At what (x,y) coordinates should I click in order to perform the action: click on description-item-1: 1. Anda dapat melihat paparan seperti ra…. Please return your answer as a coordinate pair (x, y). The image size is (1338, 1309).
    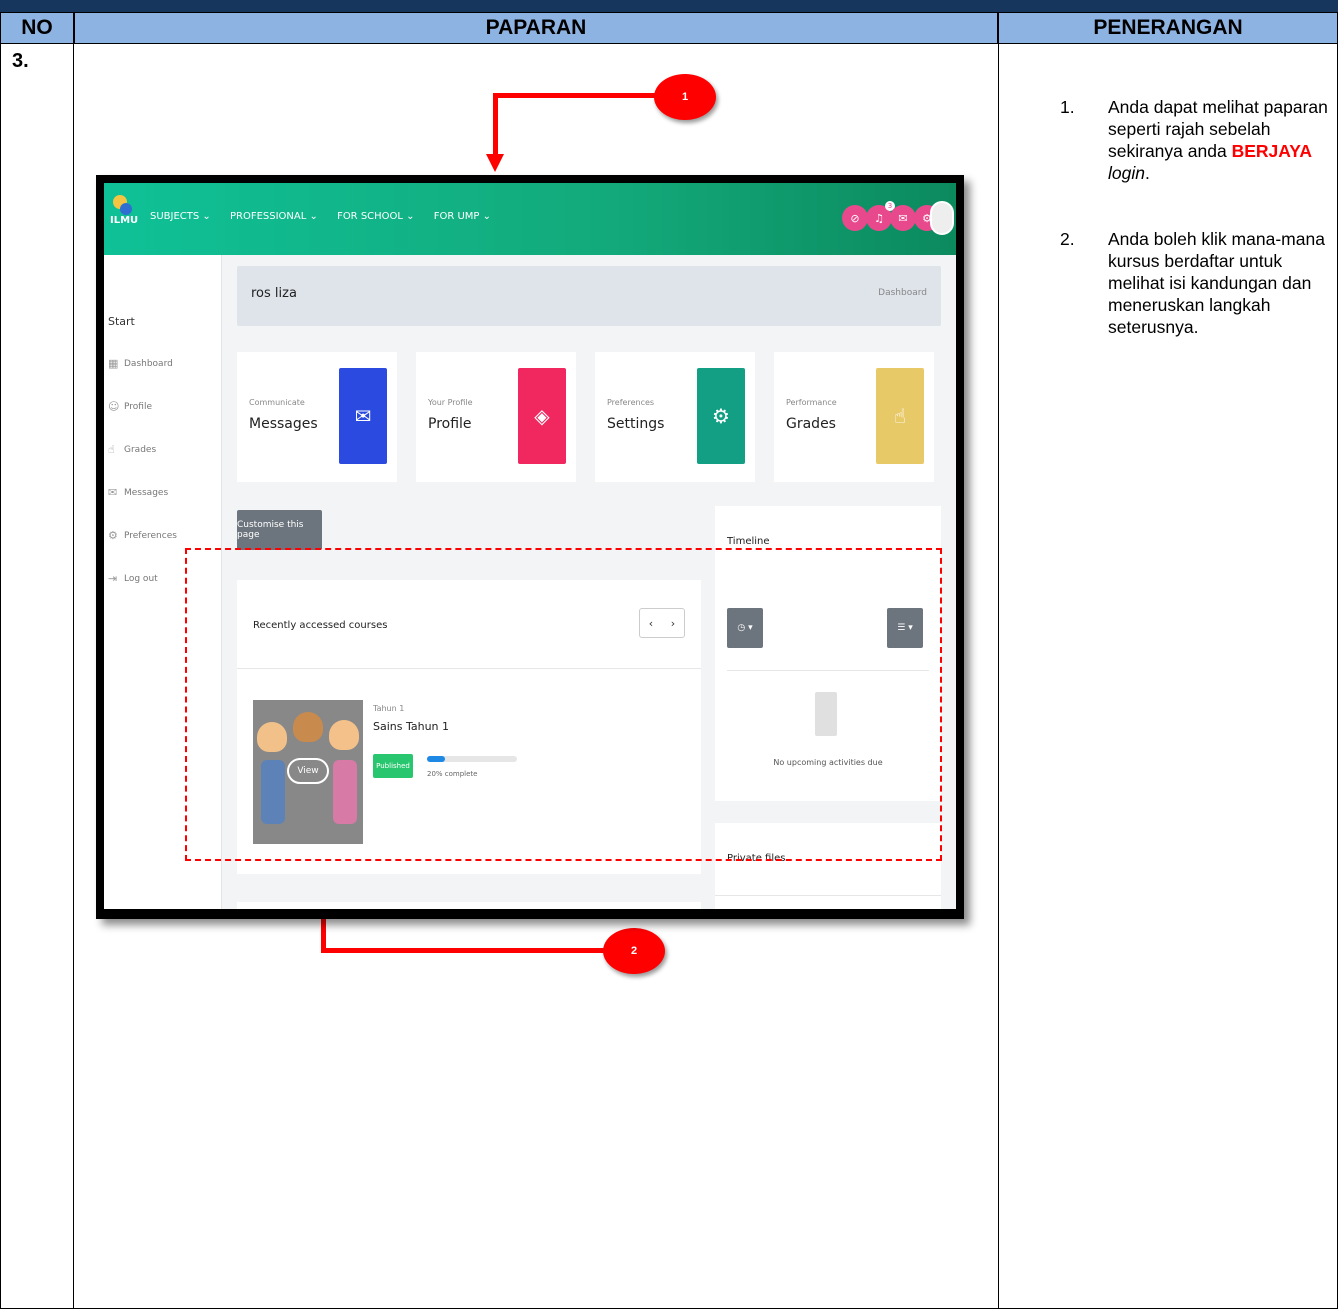
    Looking at the image, I should click on (1195, 140).